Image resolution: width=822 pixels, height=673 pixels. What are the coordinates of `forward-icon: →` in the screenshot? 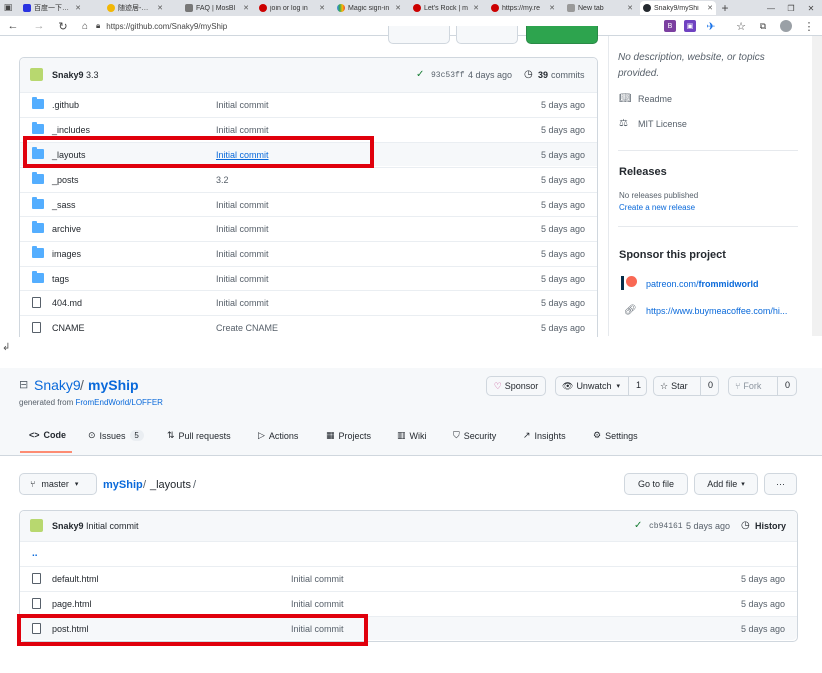 It's located at (39, 26).